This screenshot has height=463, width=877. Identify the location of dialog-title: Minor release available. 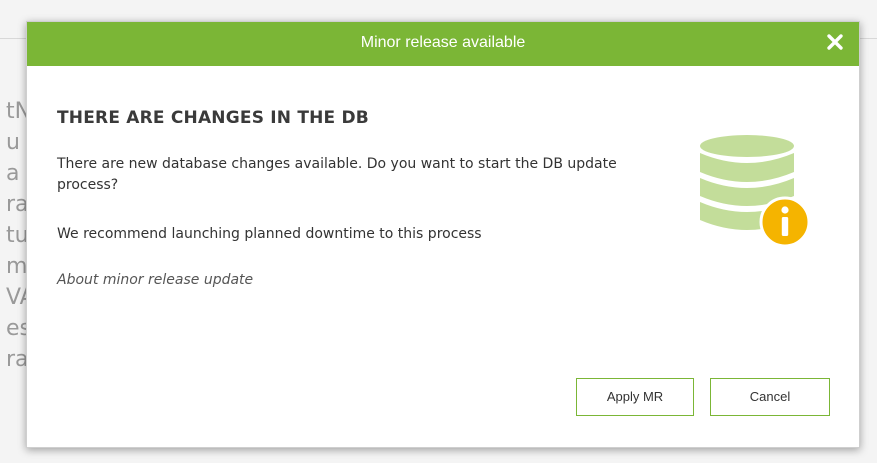
(443, 42).